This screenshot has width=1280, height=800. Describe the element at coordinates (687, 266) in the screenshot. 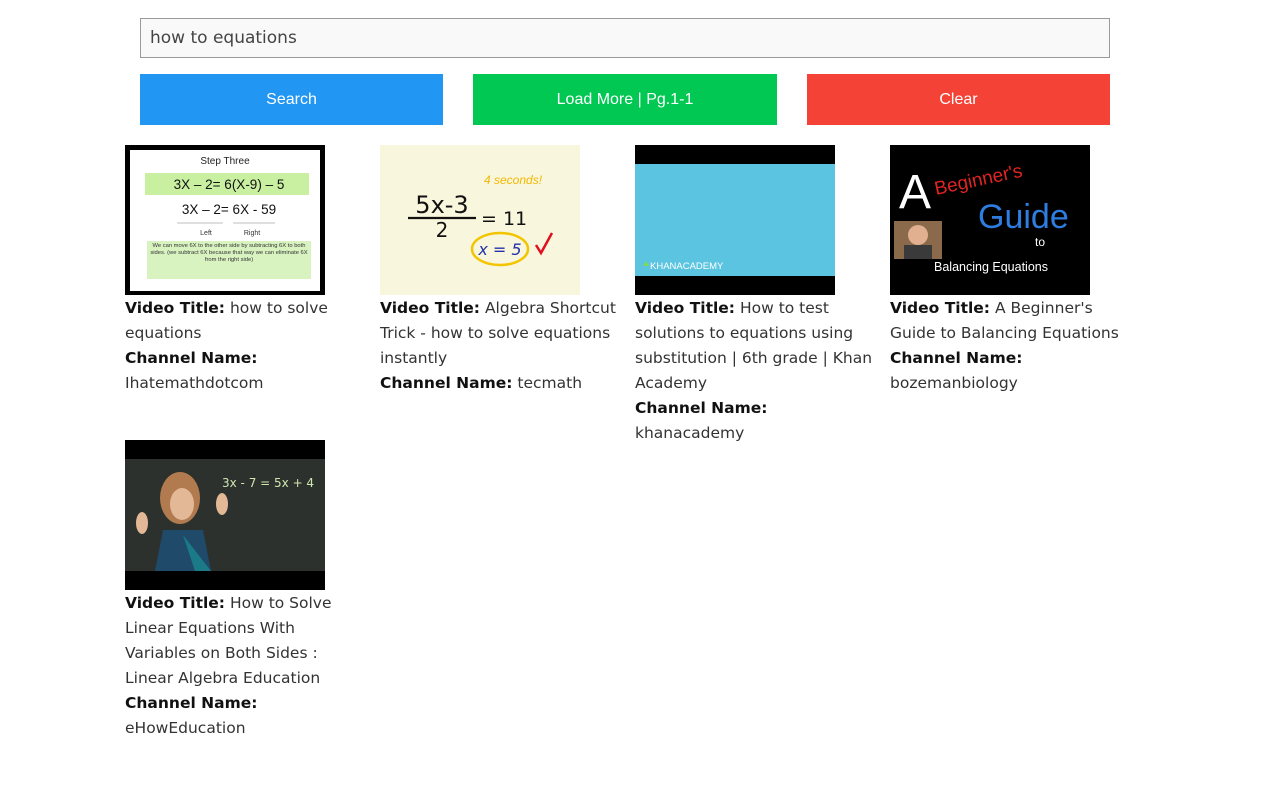

I see `khan-academy-logo: KHANACADEMY` at that location.